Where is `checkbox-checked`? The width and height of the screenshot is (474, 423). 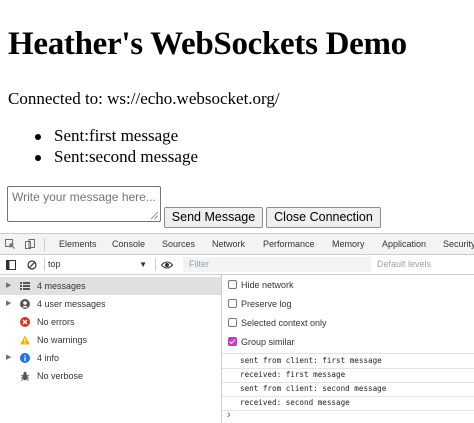
checkbox-checked is located at coordinates (232, 341).